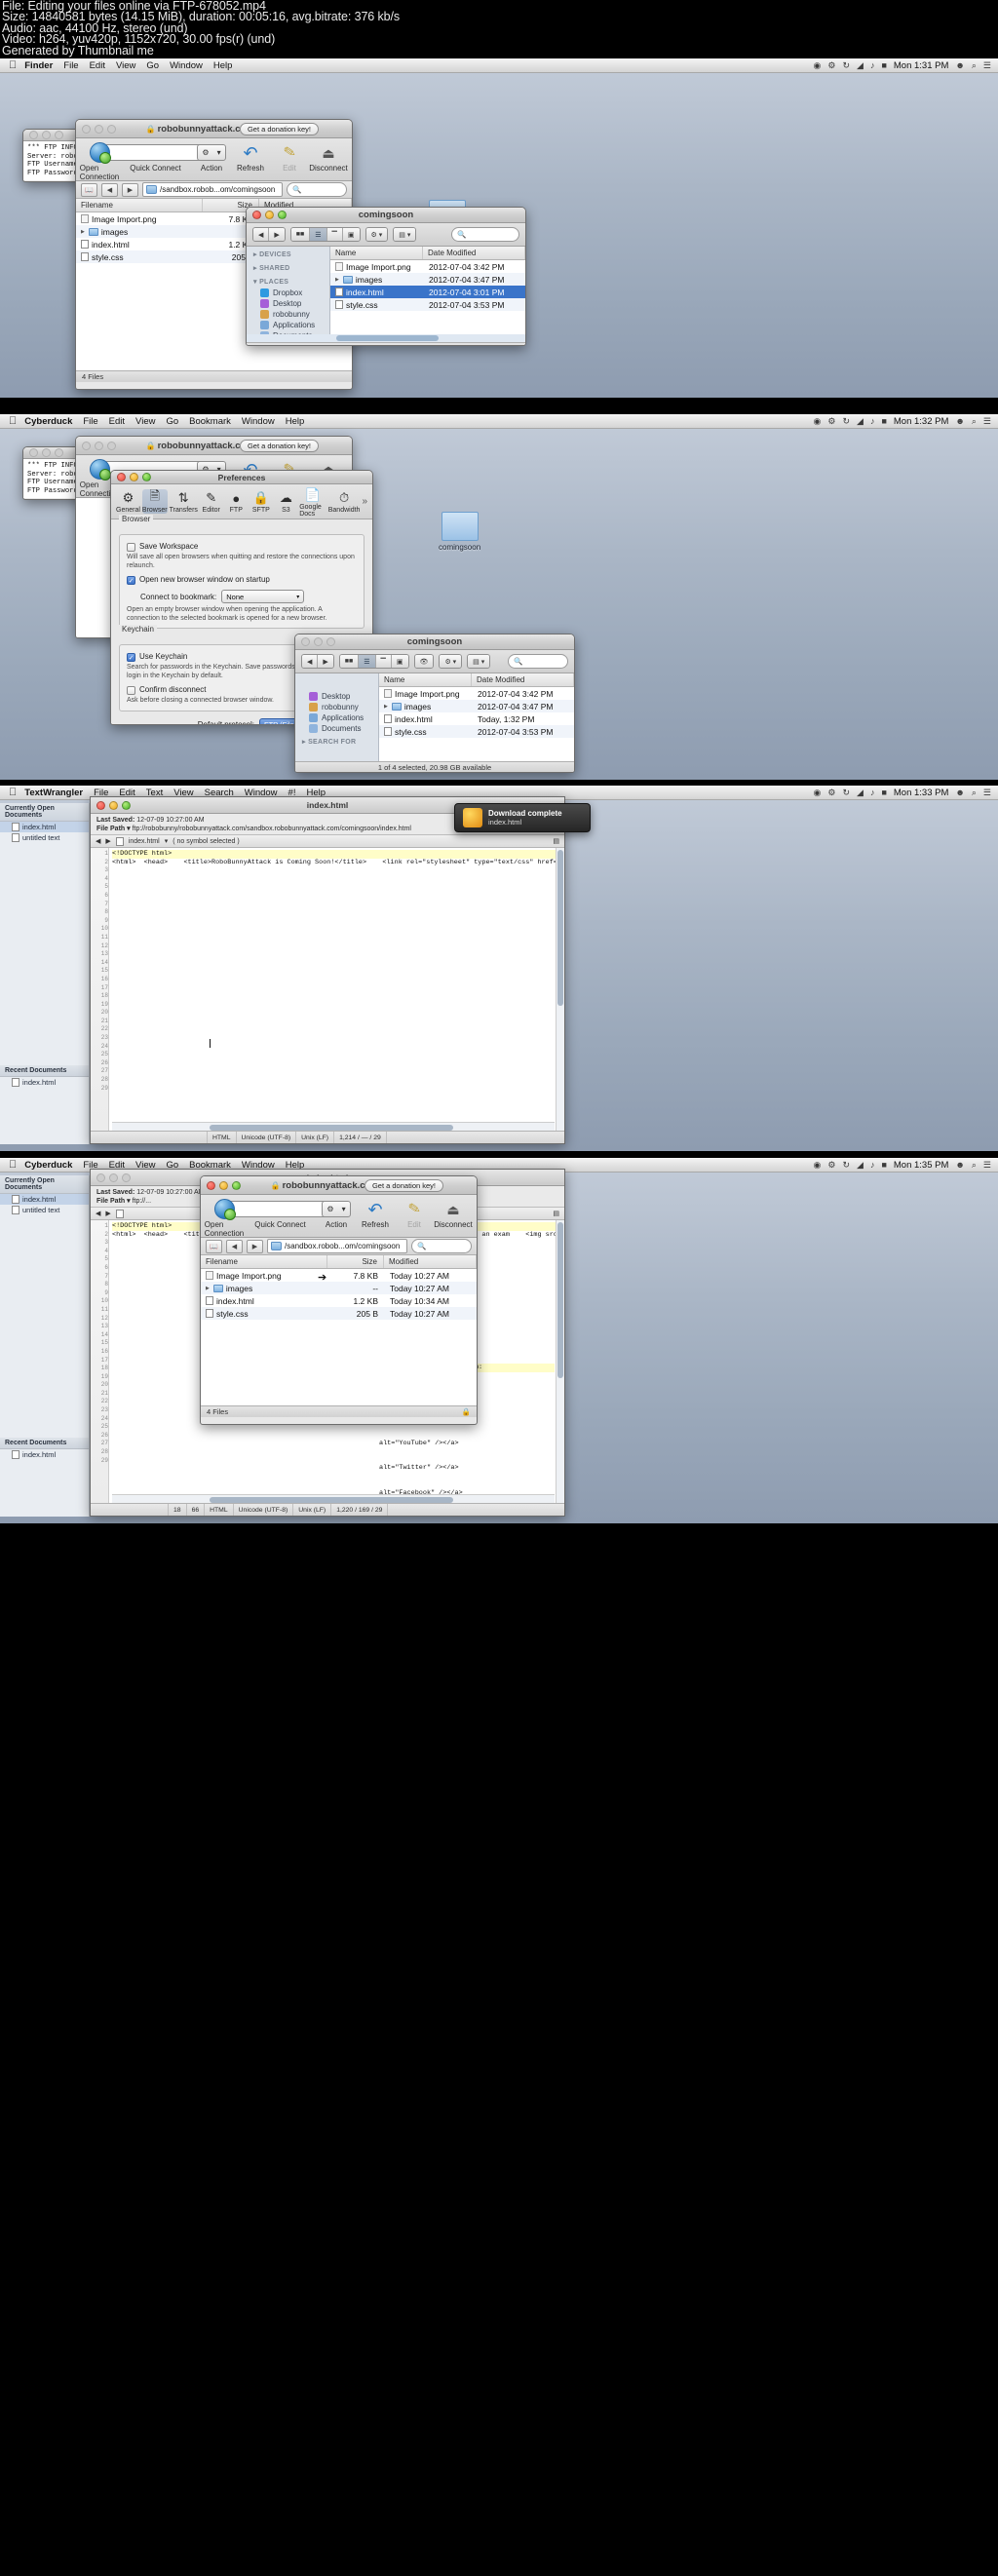  Describe the element at coordinates (921, 421) in the screenshot. I see `menubar-clock-2: Mon 1:32 PM` at that location.